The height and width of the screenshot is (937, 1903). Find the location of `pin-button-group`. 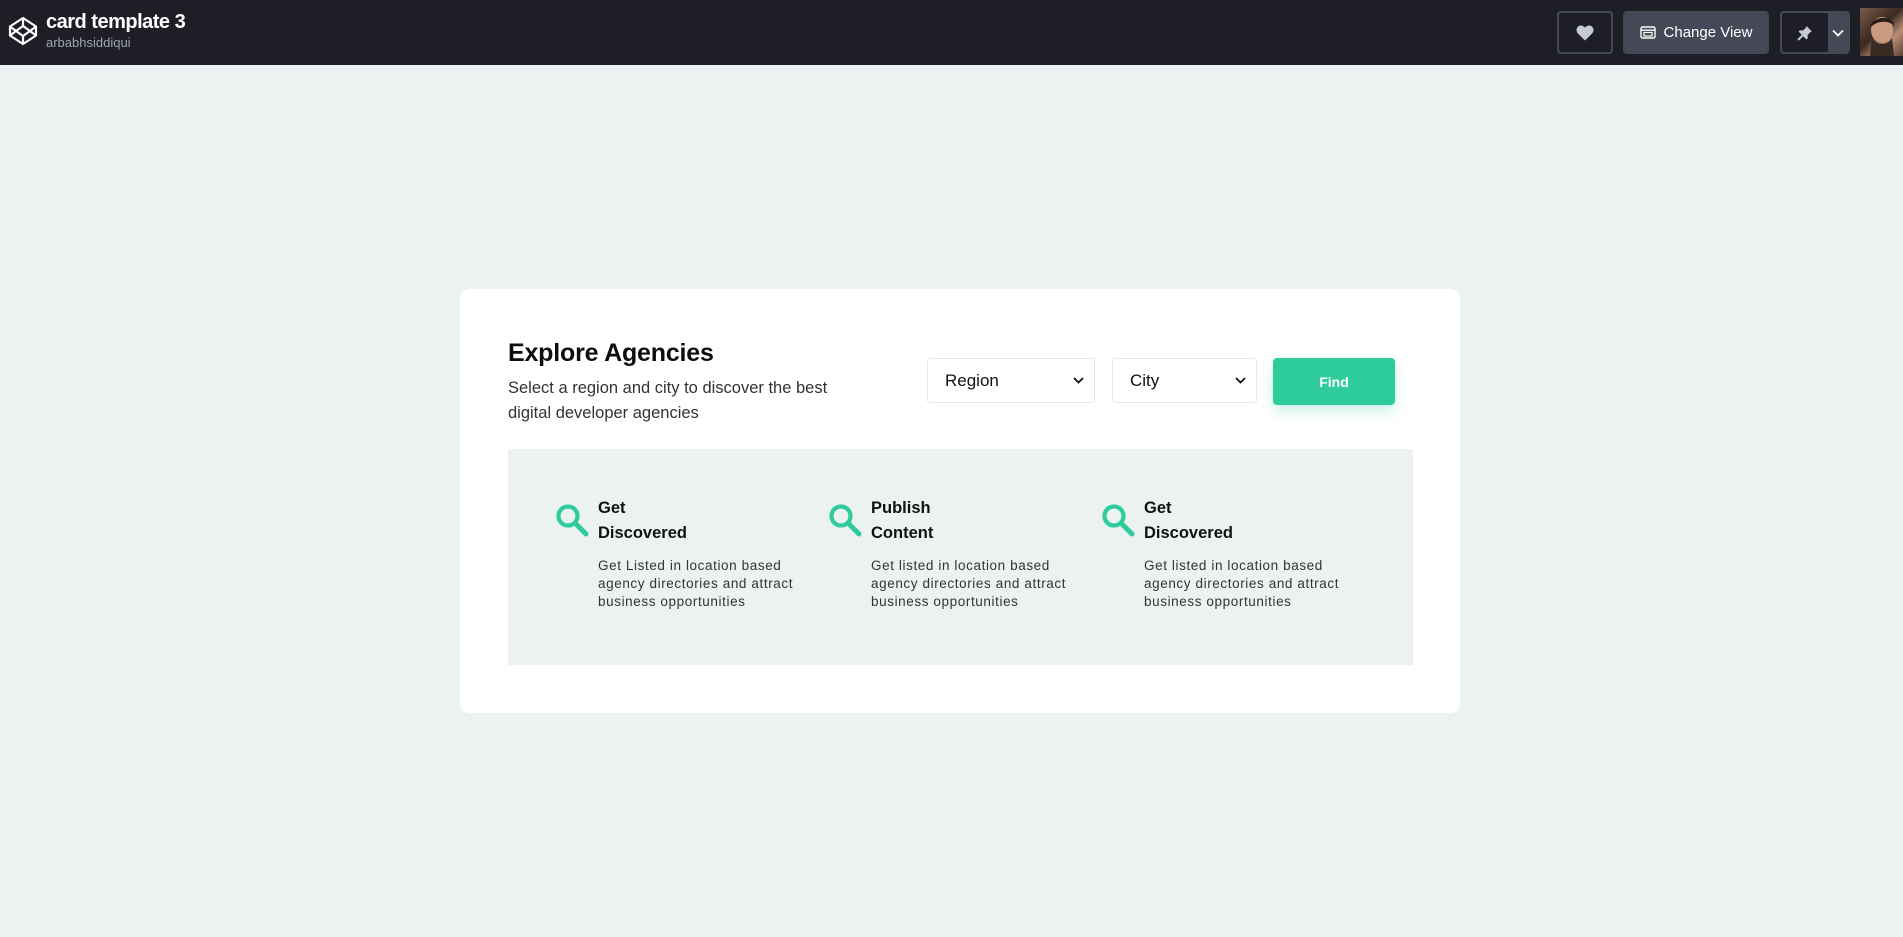

pin-button-group is located at coordinates (1815, 32).